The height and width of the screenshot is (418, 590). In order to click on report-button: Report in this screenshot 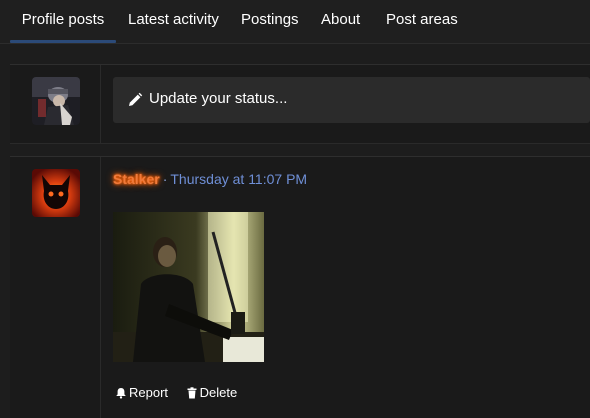, I will do `click(141, 392)`.